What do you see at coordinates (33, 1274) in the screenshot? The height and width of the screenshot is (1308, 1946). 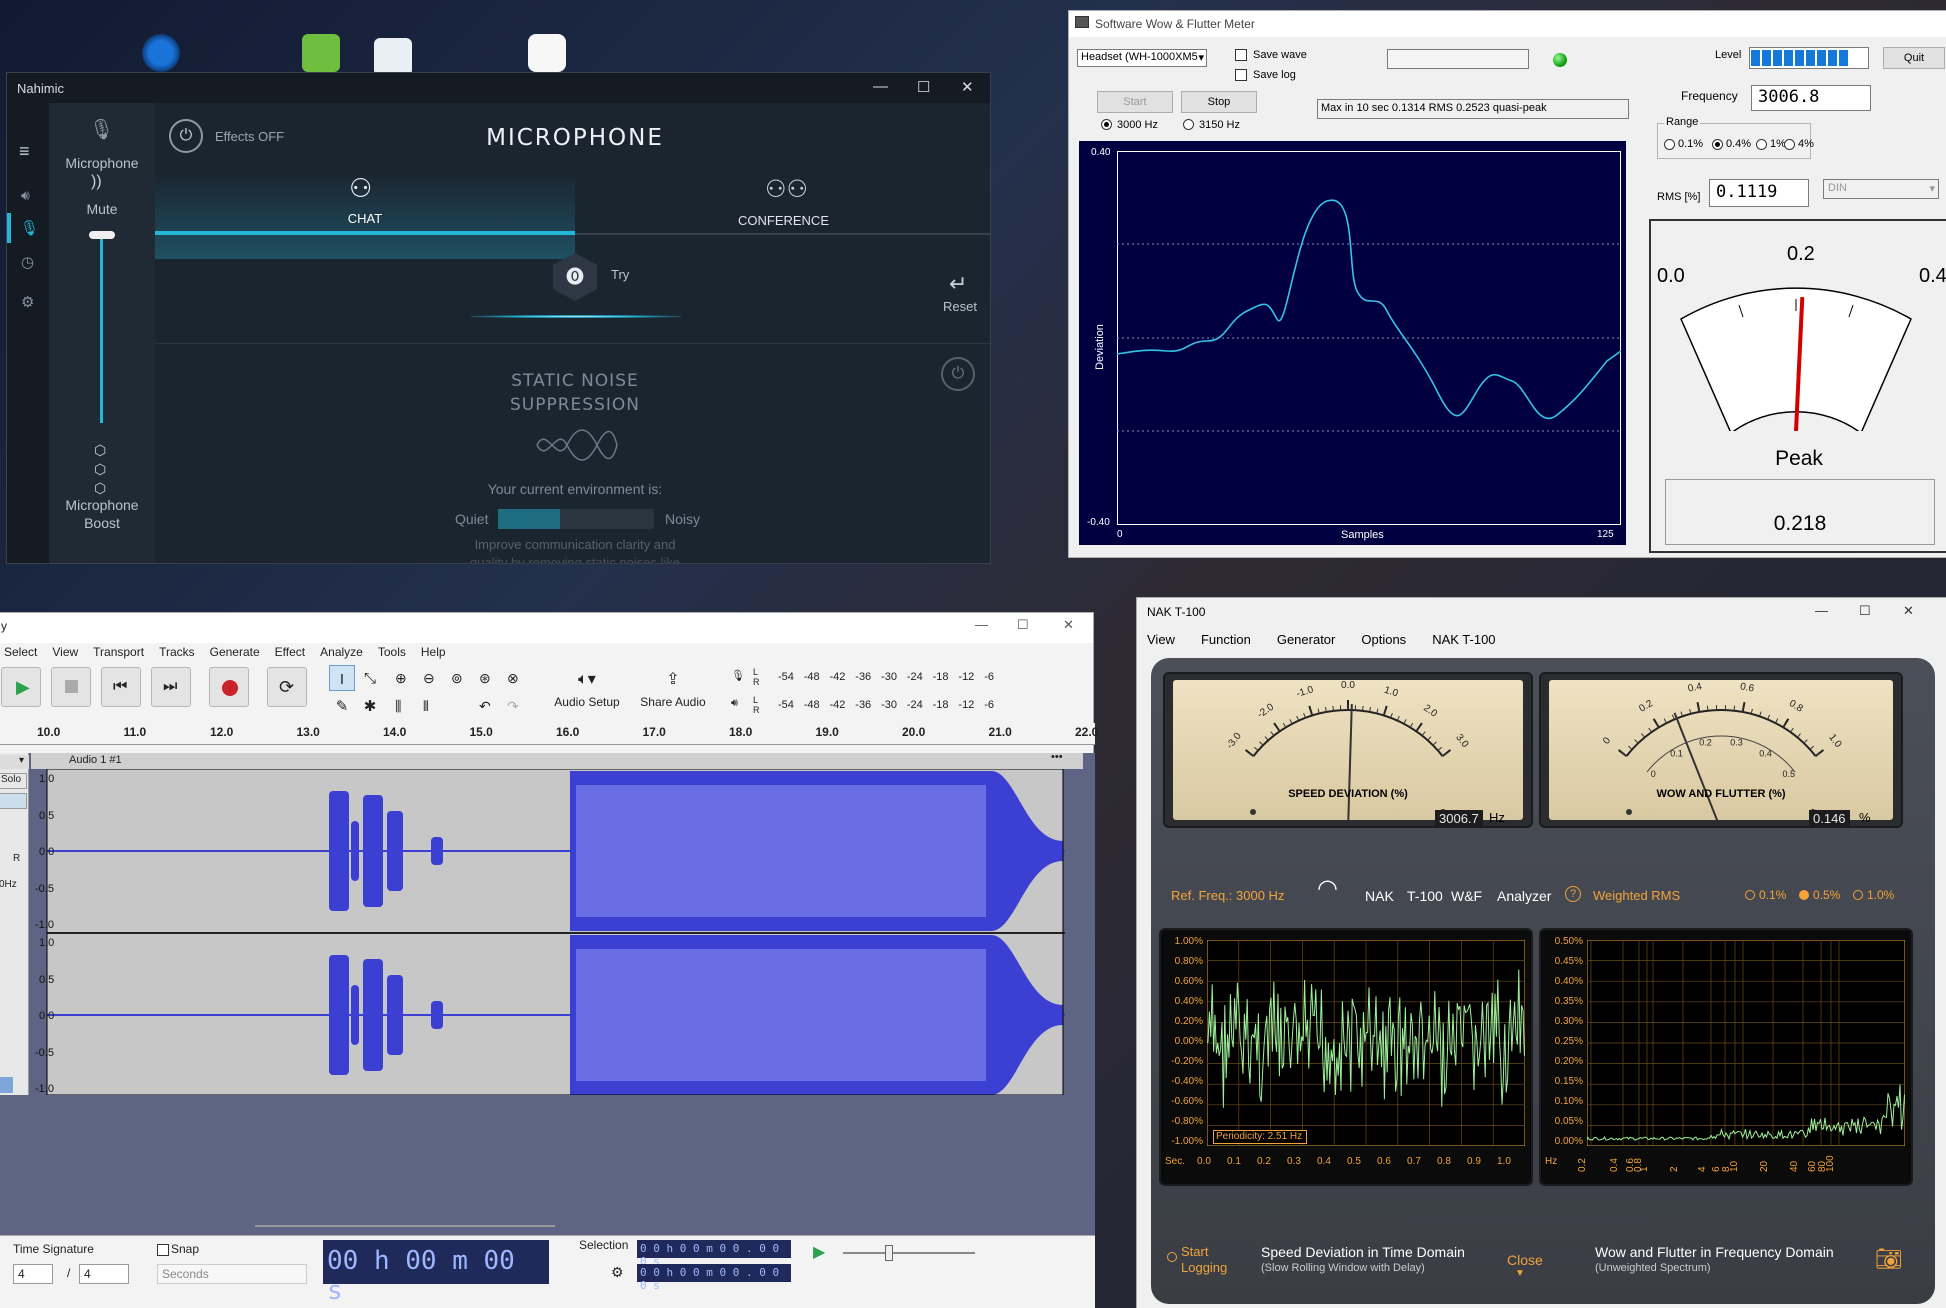 I see `time-signature-numerator: 4` at bounding box center [33, 1274].